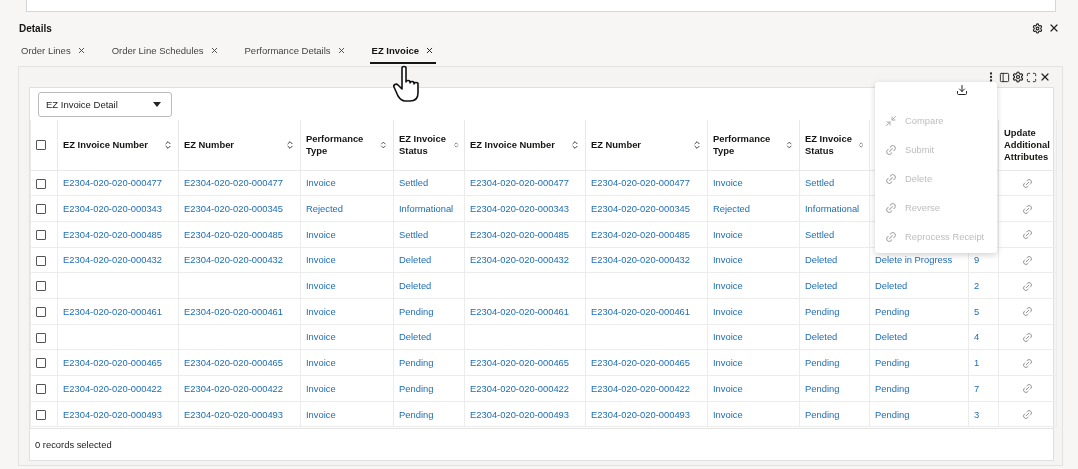 Image resolution: width=1078 pixels, height=469 pixels. What do you see at coordinates (962, 90) in the screenshot?
I see `download-icon` at bounding box center [962, 90].